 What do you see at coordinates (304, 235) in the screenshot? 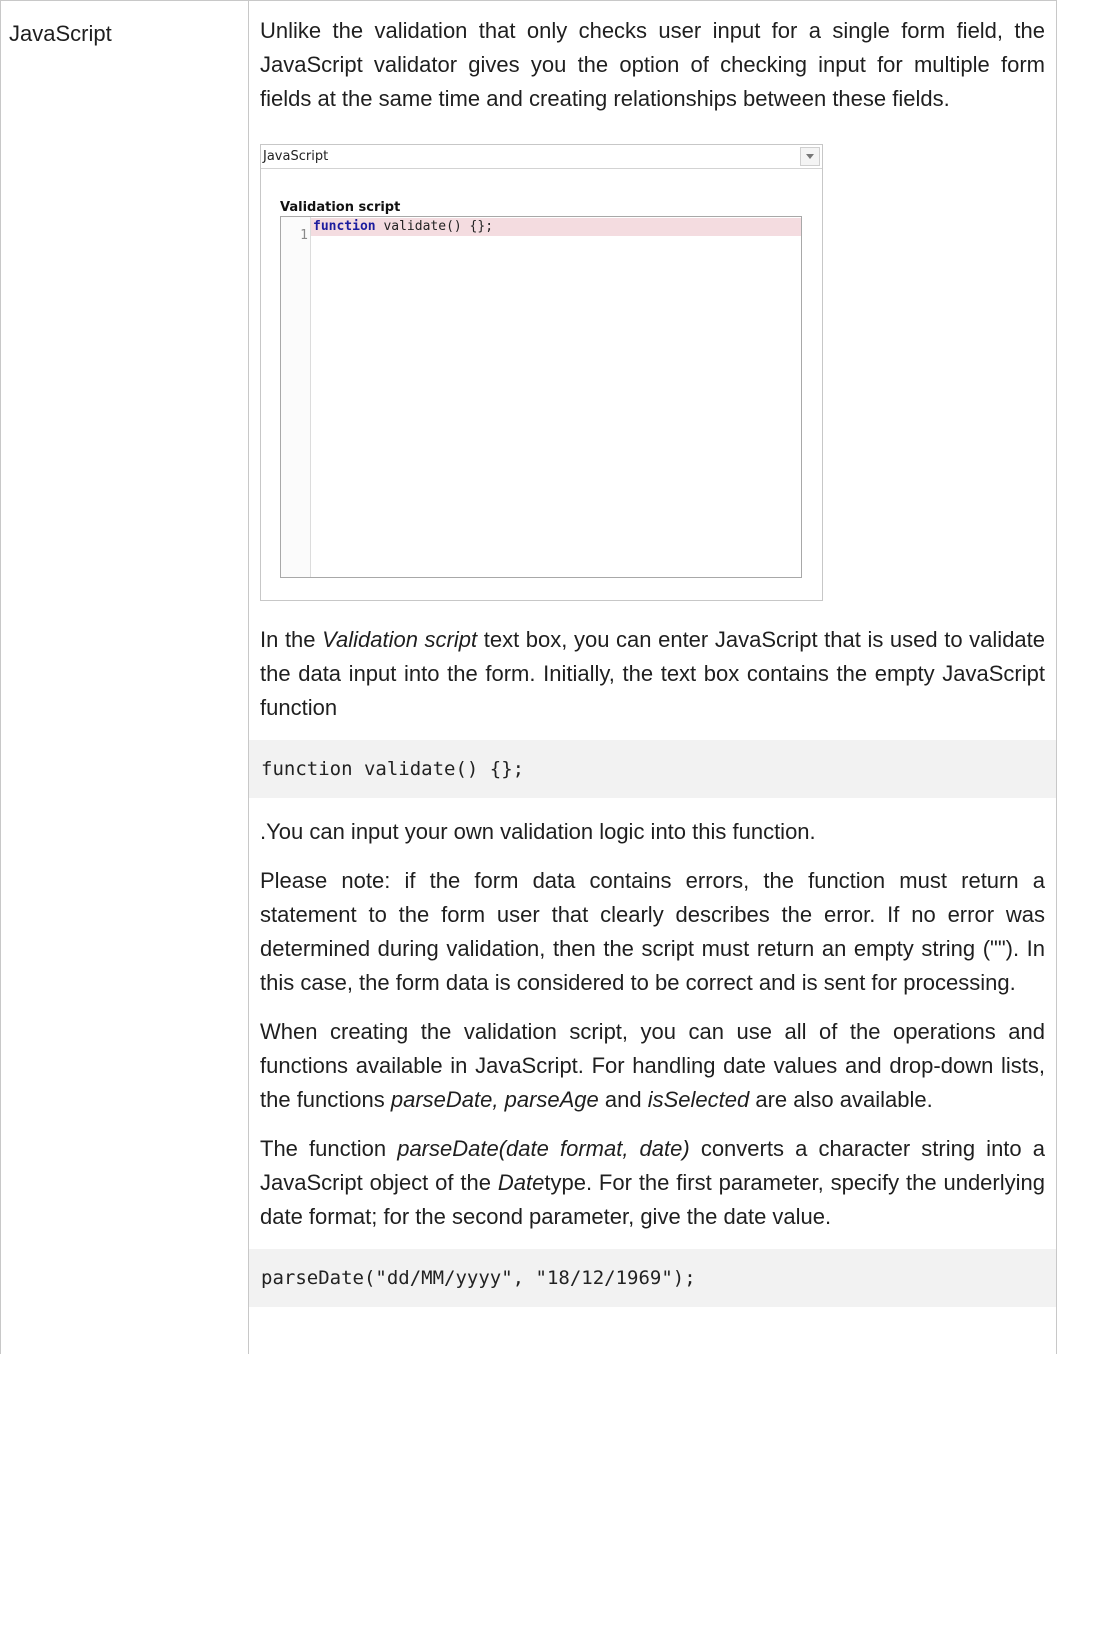
I see `line-number: 1` at bounding box center [304, 235].